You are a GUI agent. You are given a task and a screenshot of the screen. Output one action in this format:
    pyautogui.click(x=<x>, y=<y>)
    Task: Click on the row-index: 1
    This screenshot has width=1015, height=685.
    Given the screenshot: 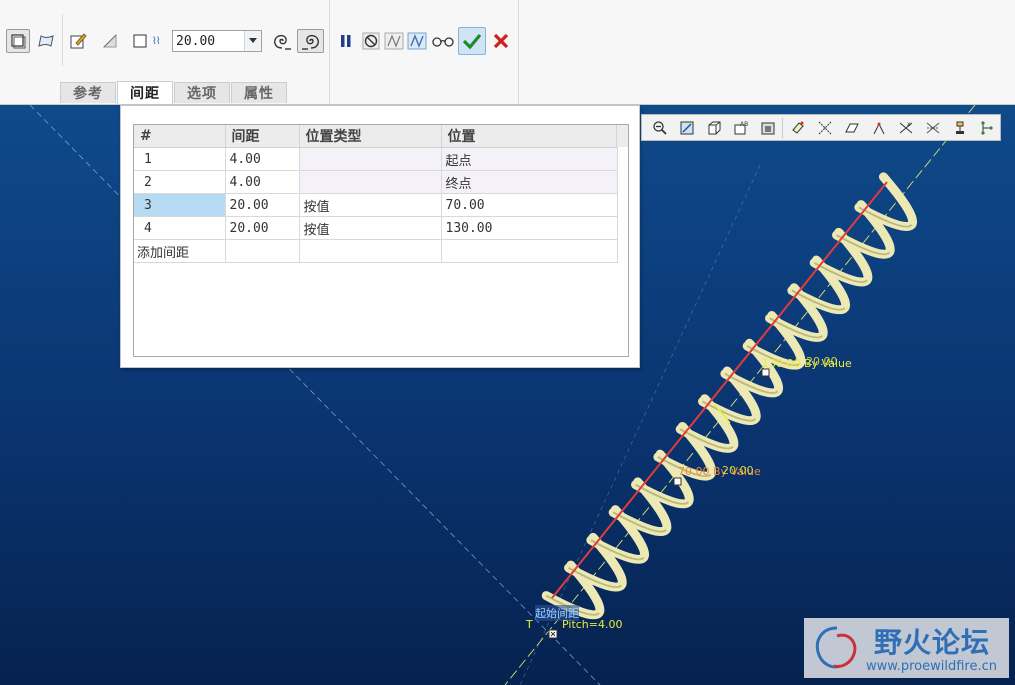 What is the action you would take?
    pyautogui.click(x=180, y=159)
    